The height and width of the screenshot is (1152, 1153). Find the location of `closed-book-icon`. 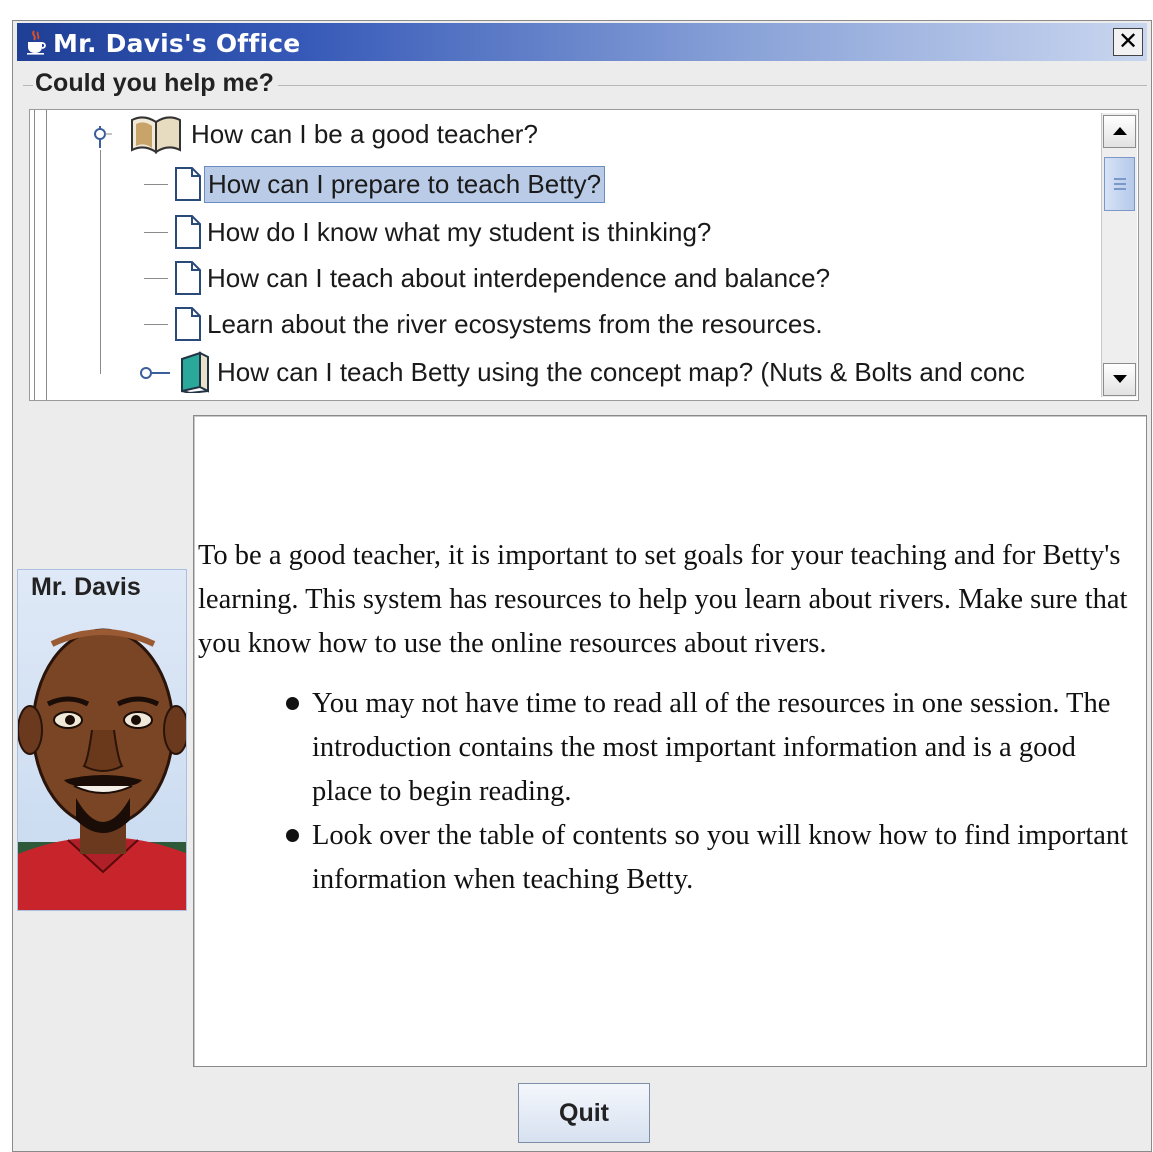

closed-book-icon is located at coordinates (195, 372).